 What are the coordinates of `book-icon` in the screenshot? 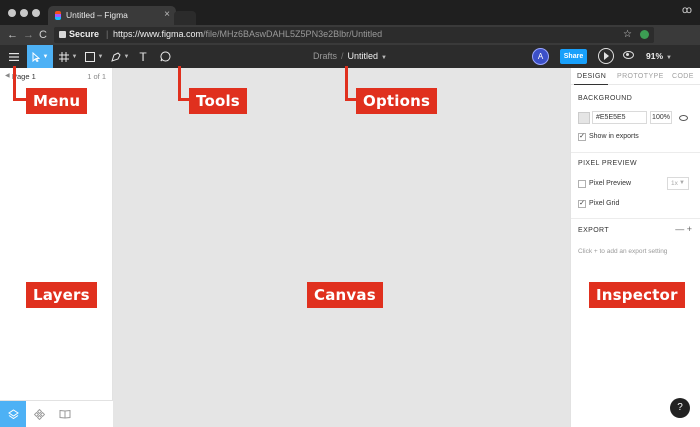 It's located at (65, 414).